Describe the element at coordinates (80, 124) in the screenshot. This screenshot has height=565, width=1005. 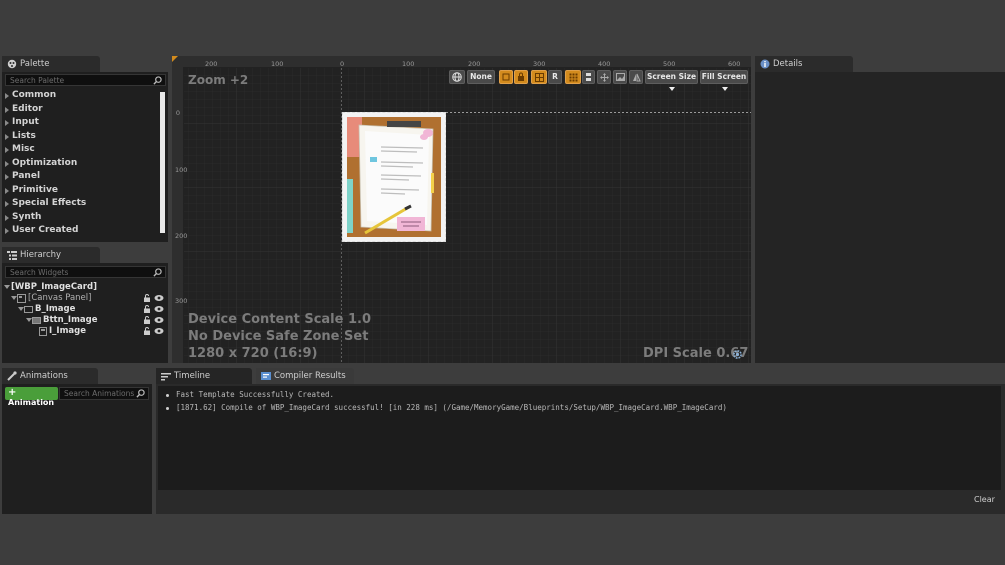
I see `palette-category-input: Input` at that location.